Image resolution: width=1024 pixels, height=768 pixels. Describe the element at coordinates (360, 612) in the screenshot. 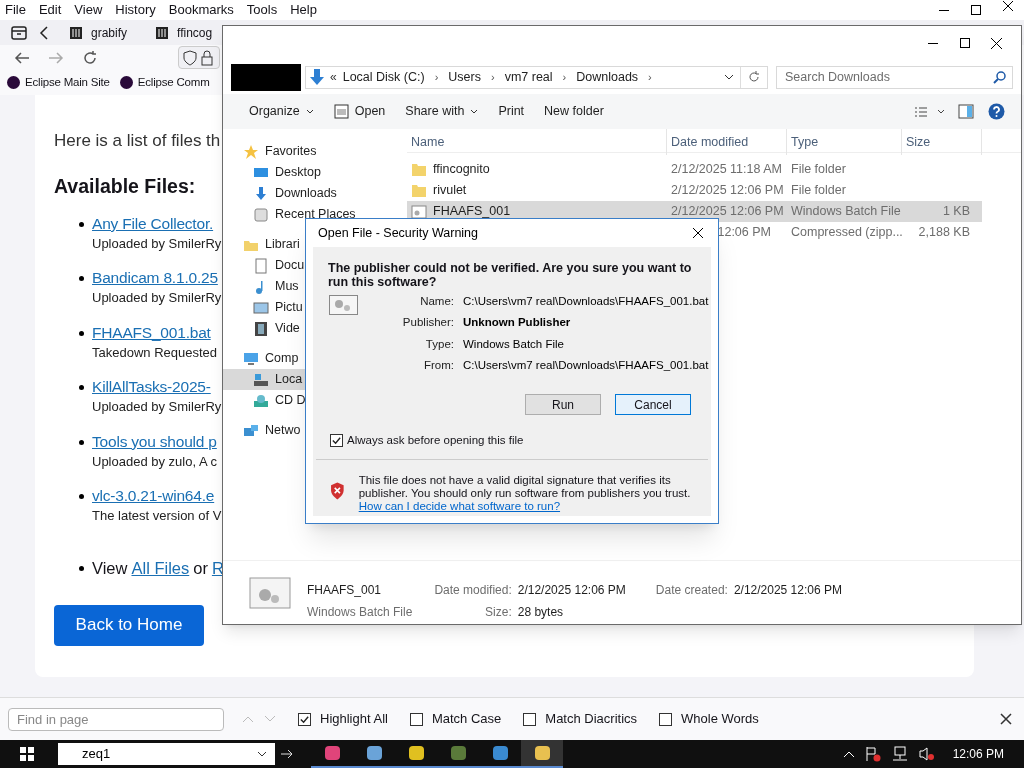

I see `file-type: Windows Batch File` at that location.